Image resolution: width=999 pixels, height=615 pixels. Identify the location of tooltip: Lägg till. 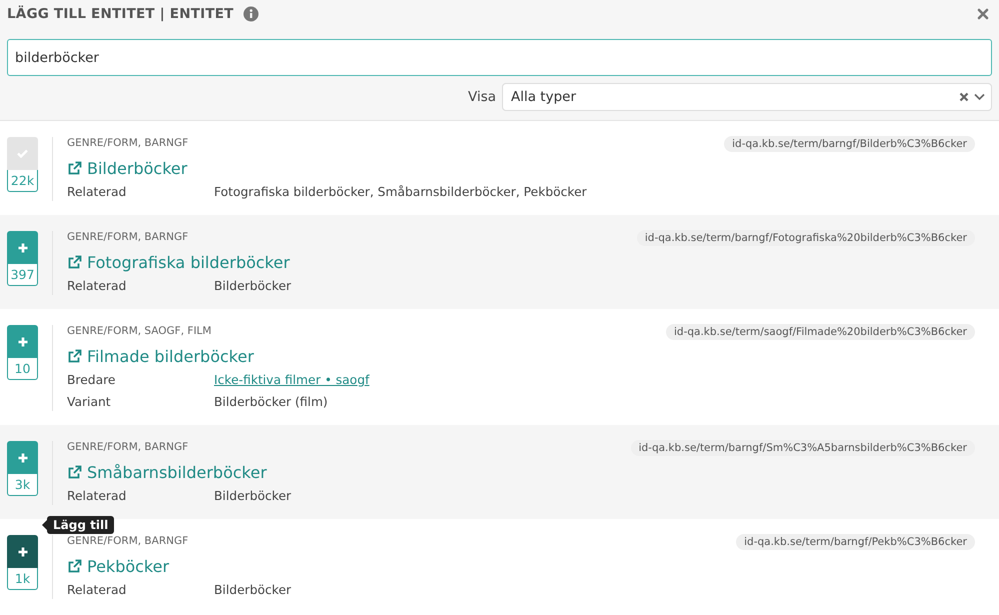
(78, 525).